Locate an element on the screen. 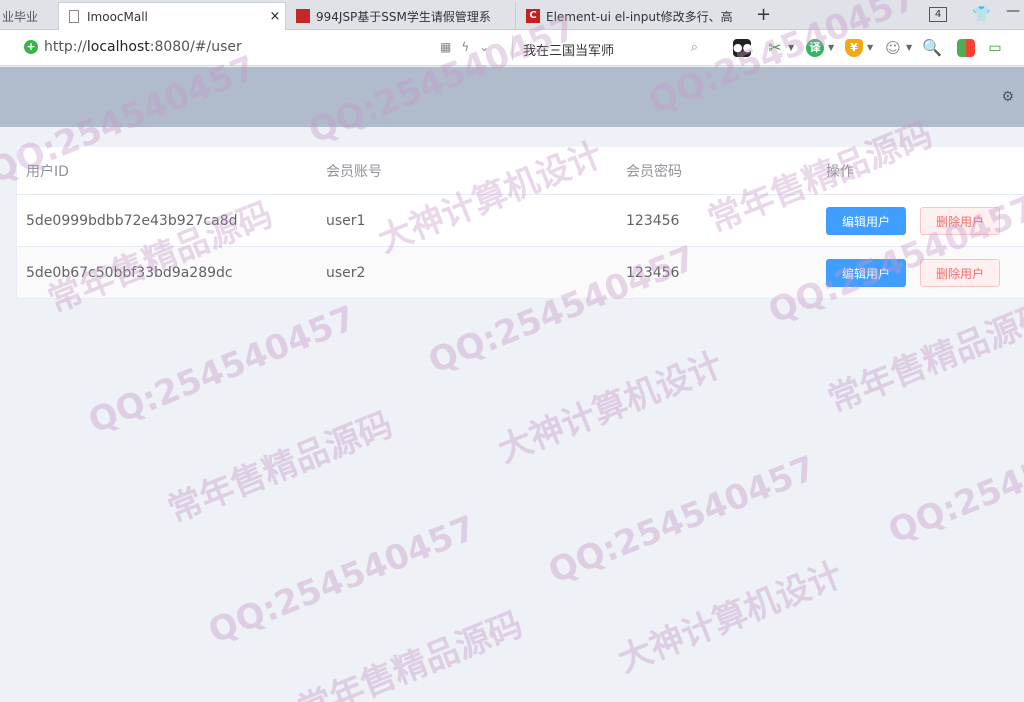 The image size is (1024, 702). tab-label: 业毕业 is located at coordinates (20, 16).